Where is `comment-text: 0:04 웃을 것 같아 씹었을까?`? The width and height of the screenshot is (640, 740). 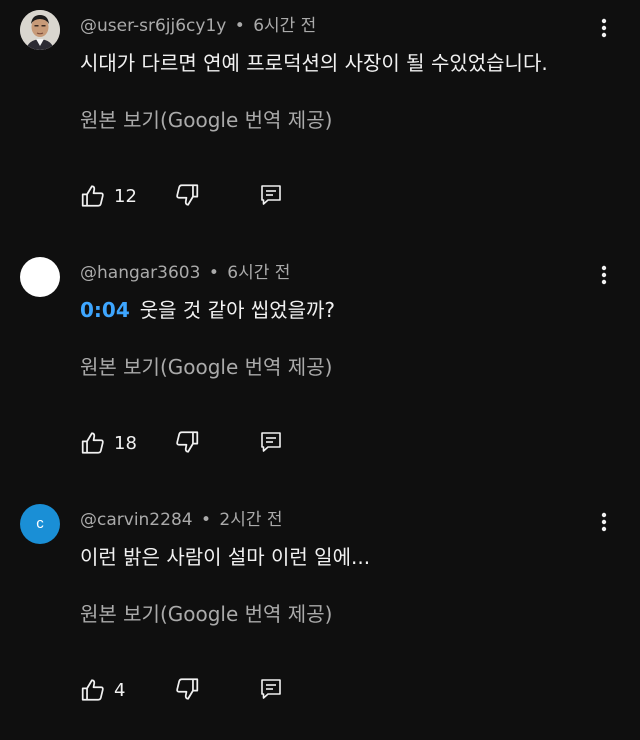 comment-text: 0:04 웃을 것 같아 씹었을까? is located at coordinates (207, 308).